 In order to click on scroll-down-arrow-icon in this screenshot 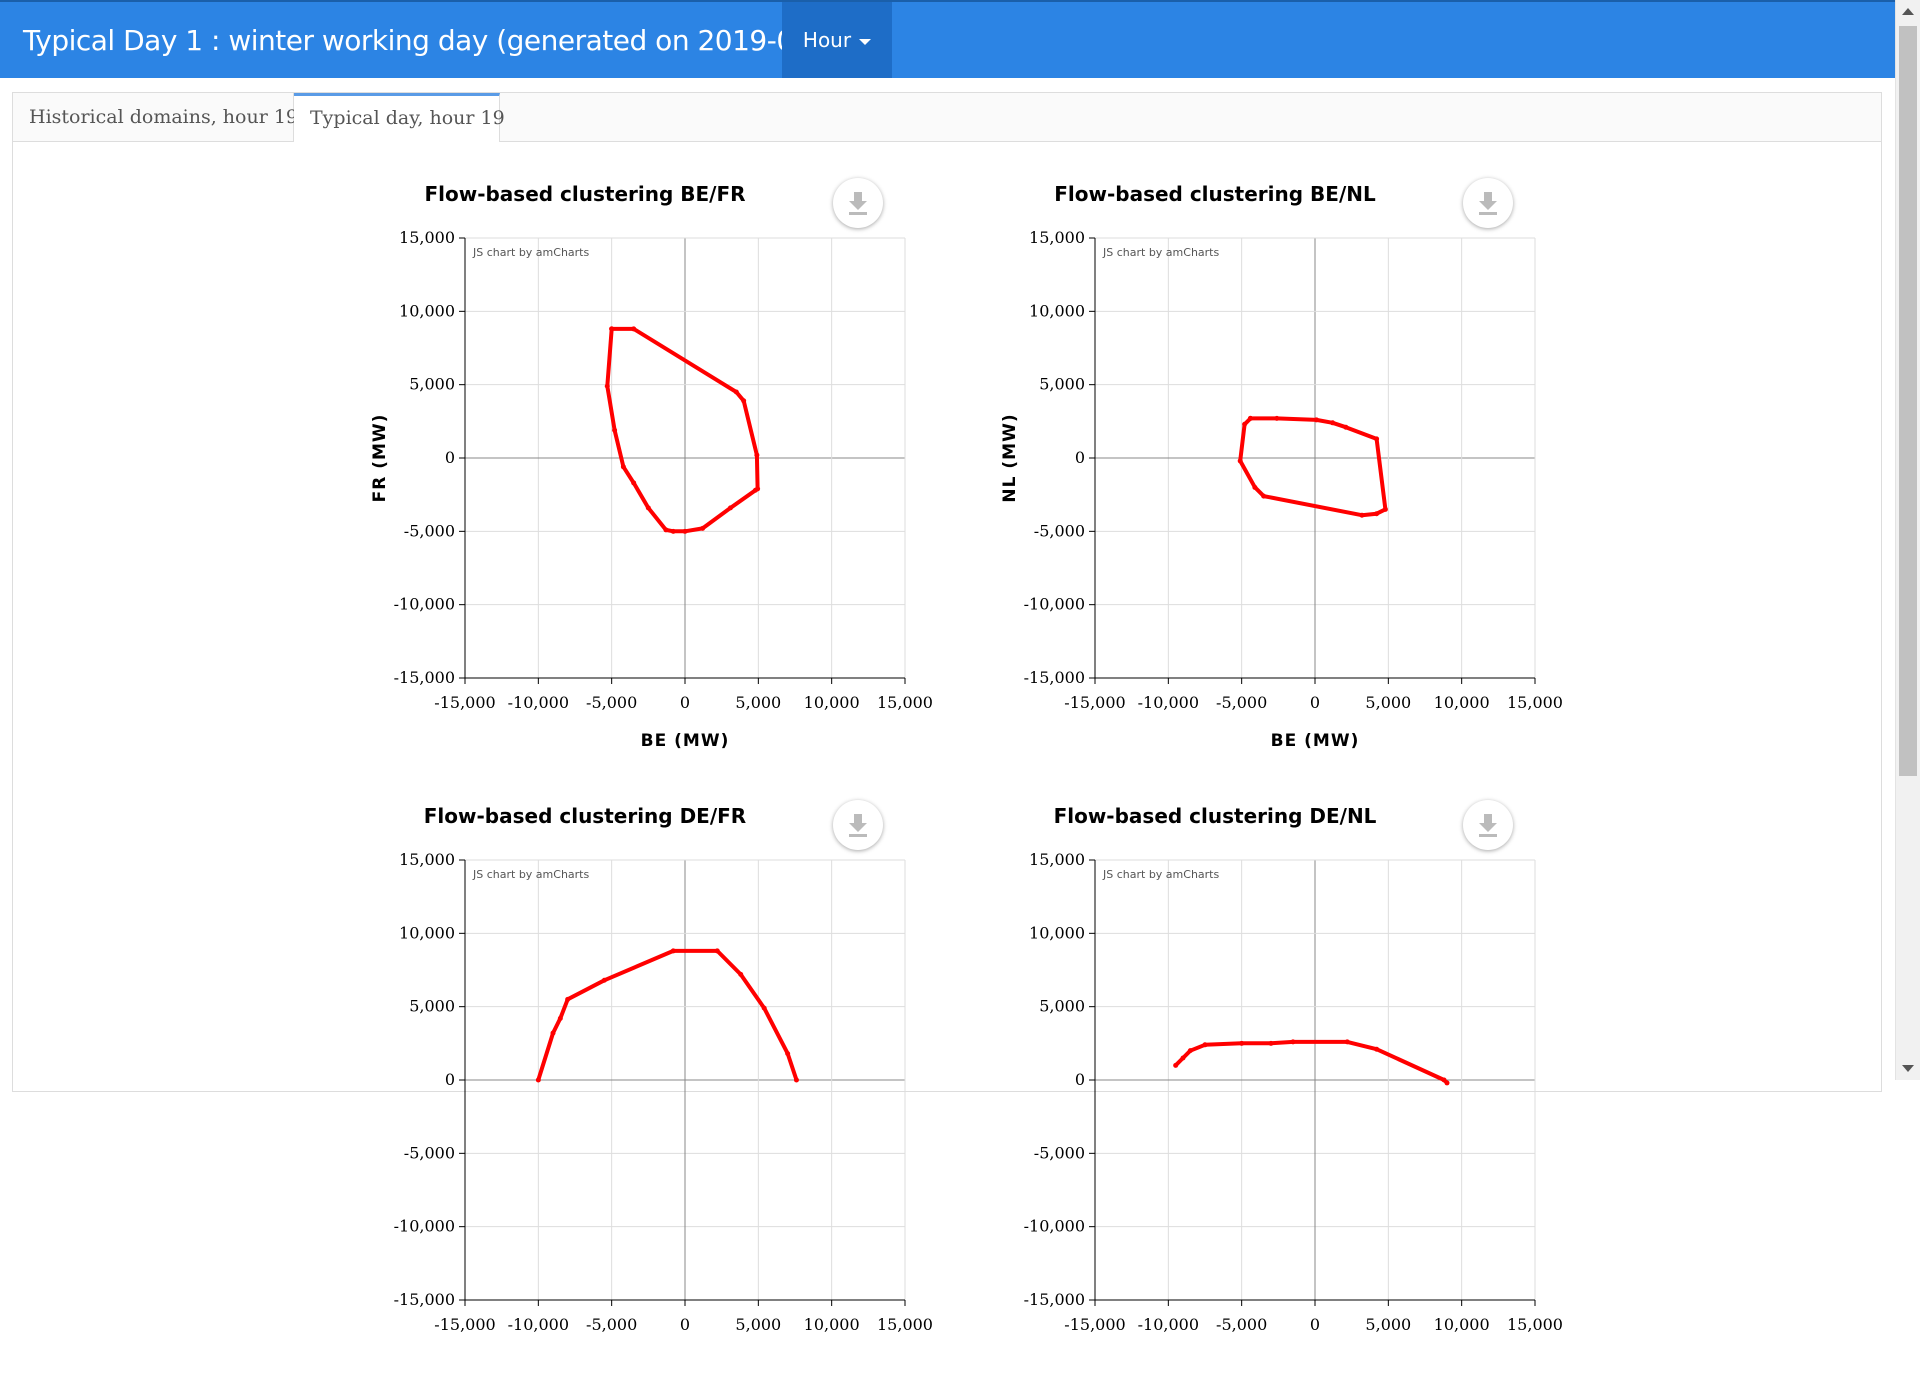, I will do `click(1908, 1068)`.